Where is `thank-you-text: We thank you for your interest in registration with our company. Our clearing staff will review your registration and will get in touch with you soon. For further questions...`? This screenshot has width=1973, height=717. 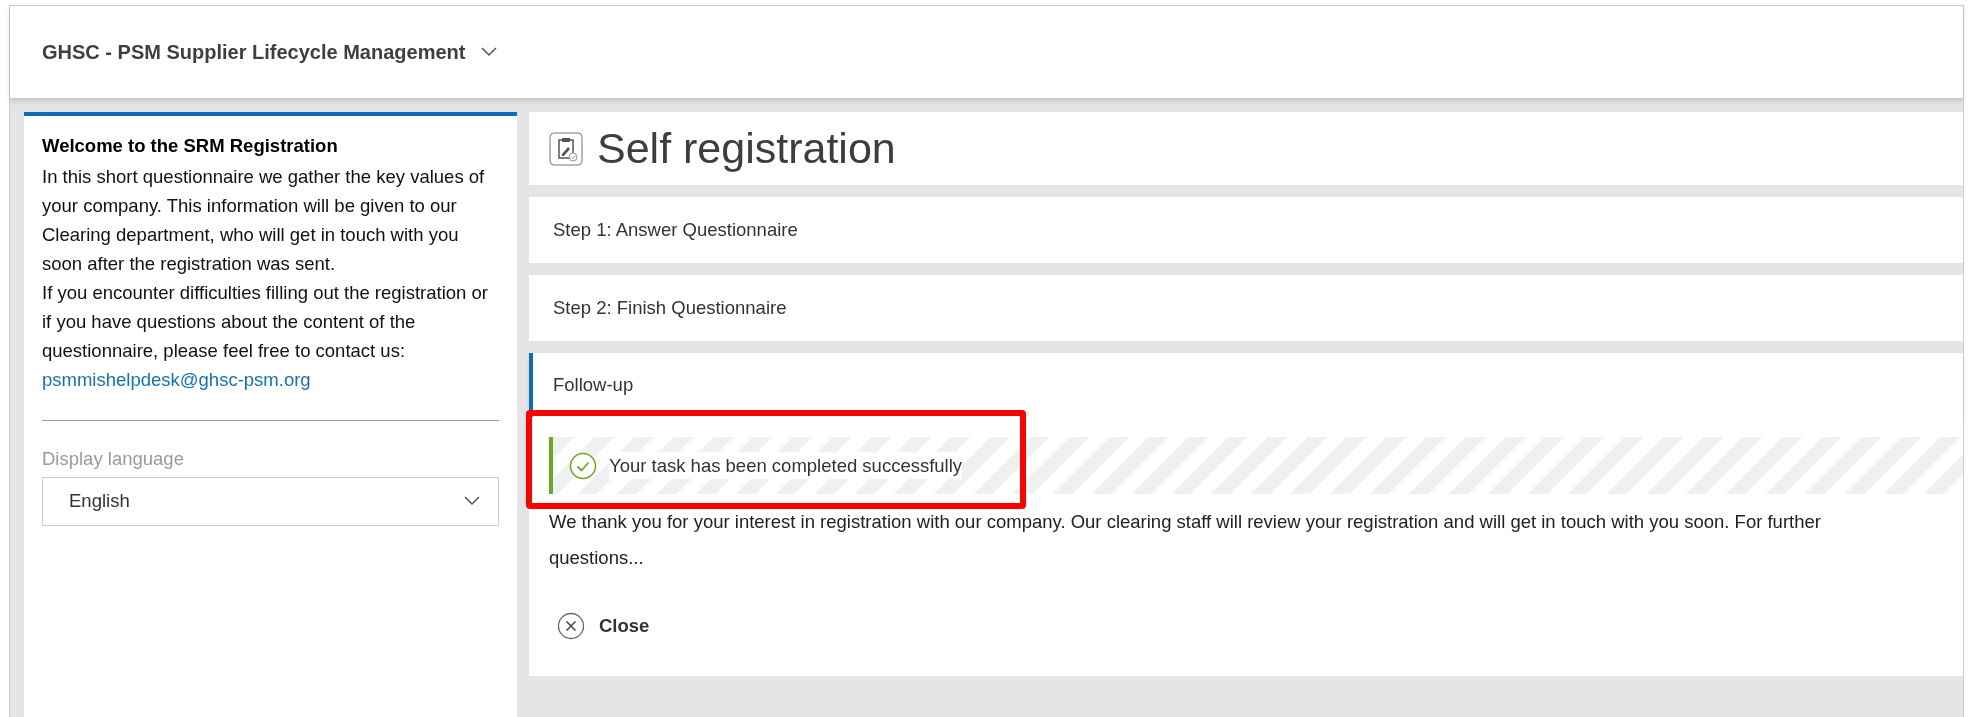
thank-you-text: We thank you for your interest in registration with our company. Our clearing staff will review your registration and will get in touch with you soon. For further questions... is located at coordinates (1185, 540).